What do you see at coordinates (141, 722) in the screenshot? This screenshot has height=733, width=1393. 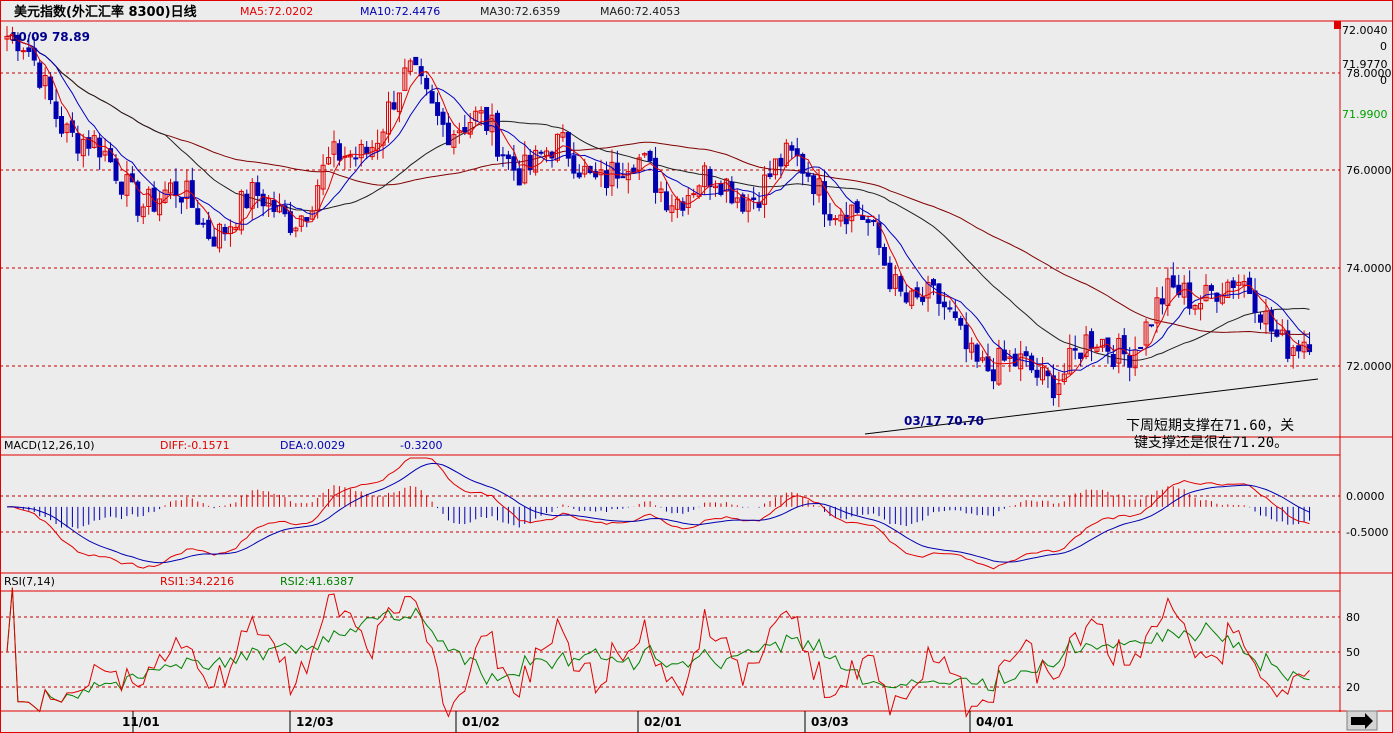 I see `x-label-1101: 11/01` at bounding box center [141, 722].